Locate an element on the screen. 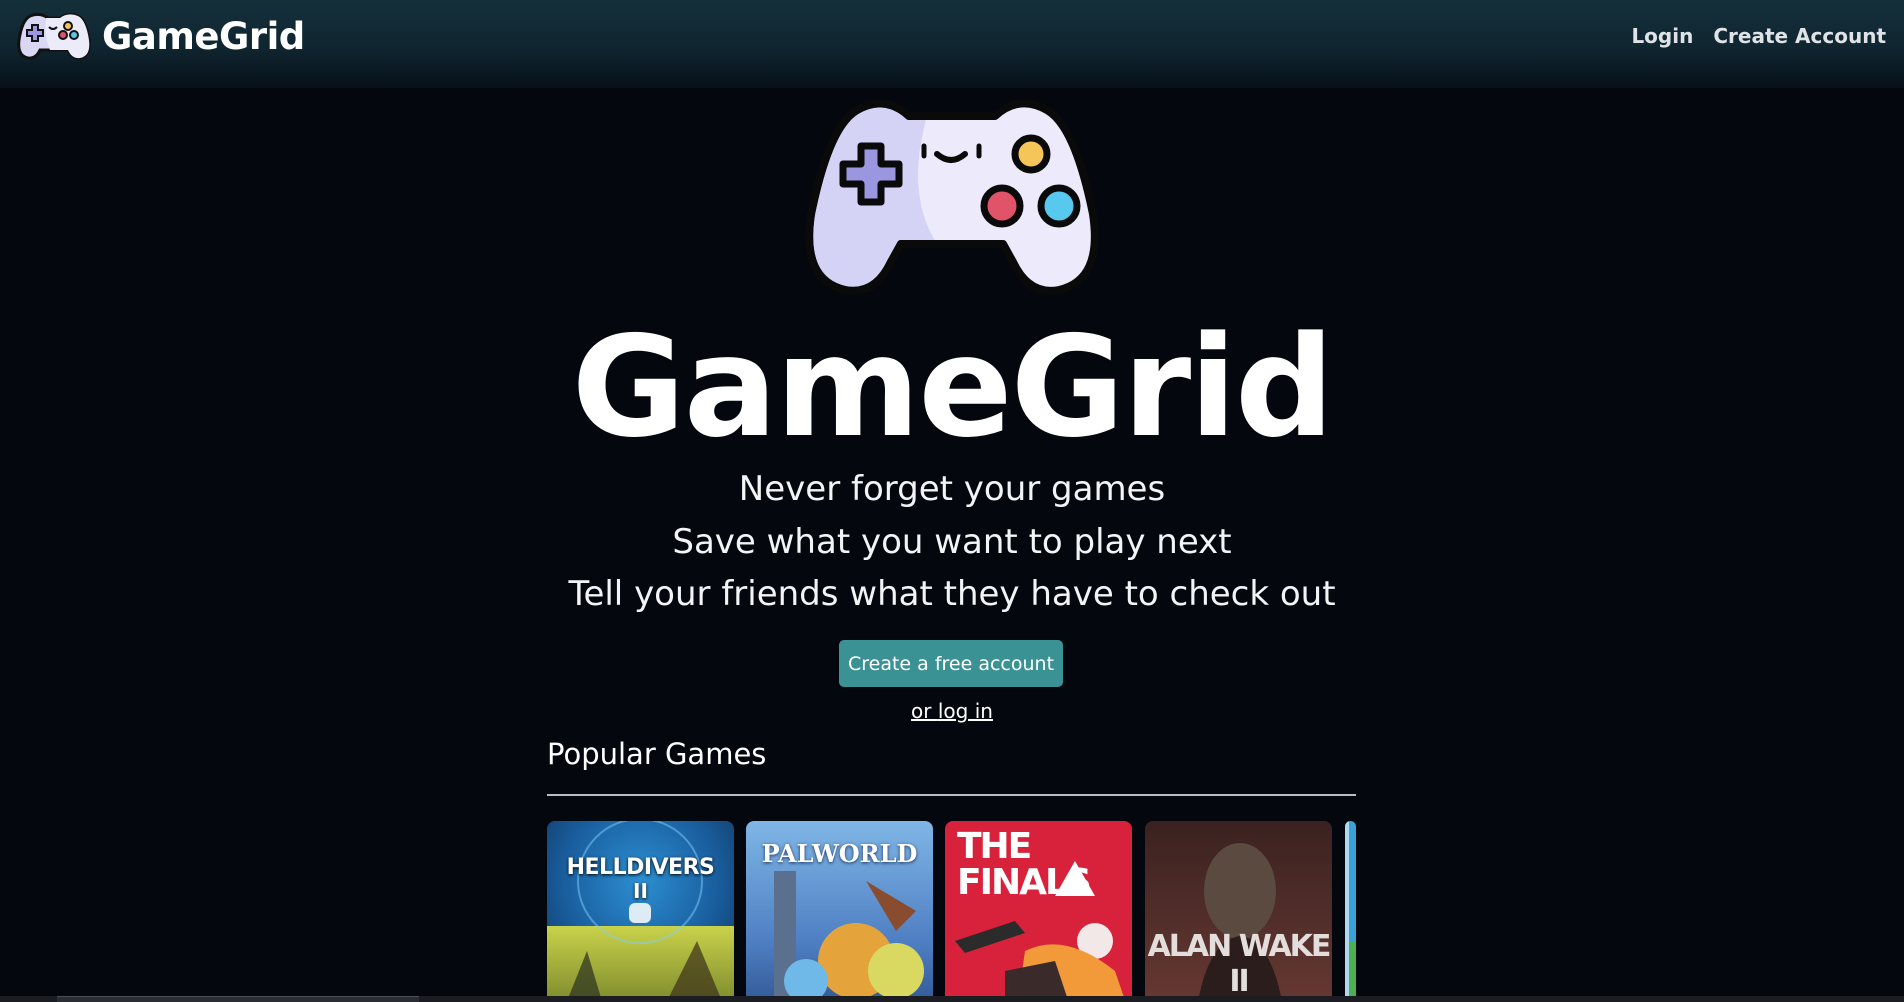 The image size is (1904, 1002). brand-home-link: GameGrid is located at coordinates (160, 36).